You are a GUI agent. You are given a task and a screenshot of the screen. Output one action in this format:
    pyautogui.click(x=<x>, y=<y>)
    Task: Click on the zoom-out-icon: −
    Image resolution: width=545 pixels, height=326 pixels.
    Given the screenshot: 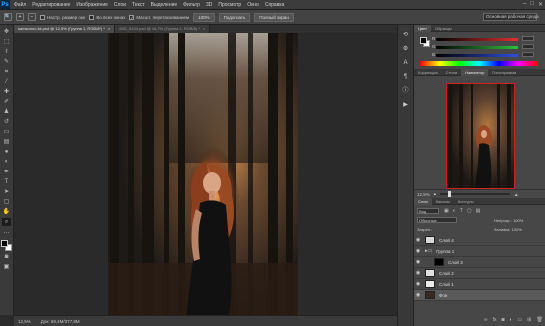 What is the action you would take?
    pyautogui.click(x=32, y=17)
    